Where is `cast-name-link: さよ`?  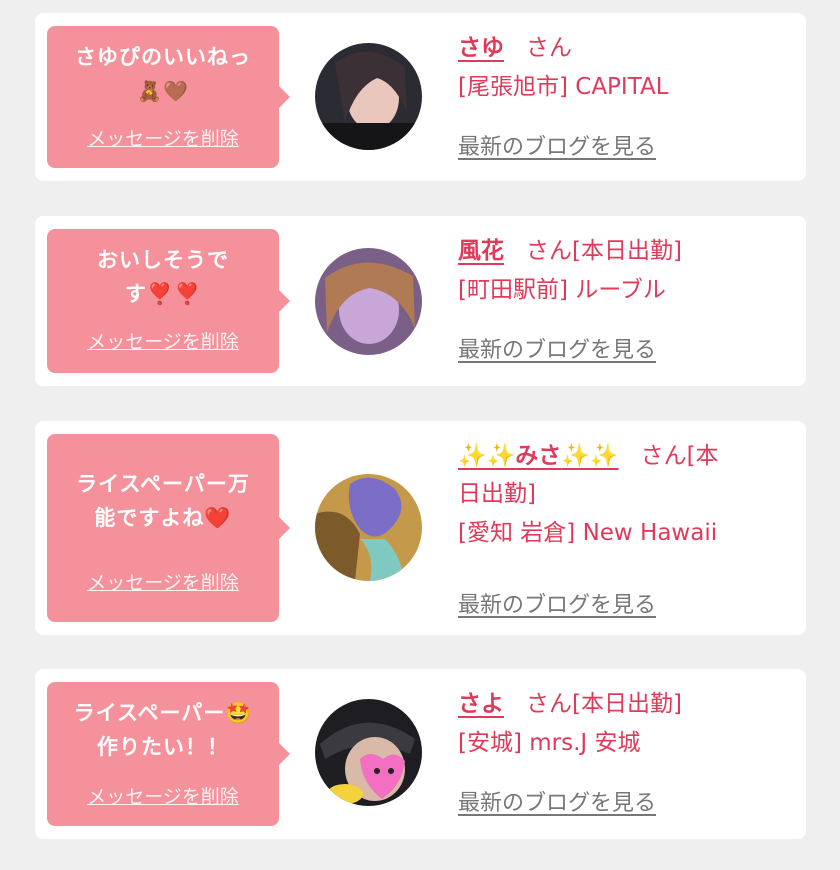
cast-name-link: さよ is located at coordinates (481, 704).